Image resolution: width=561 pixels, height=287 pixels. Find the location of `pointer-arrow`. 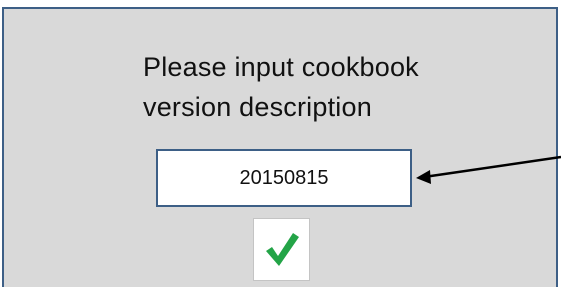

pointer-arrow is located at coordinates (488, 169).